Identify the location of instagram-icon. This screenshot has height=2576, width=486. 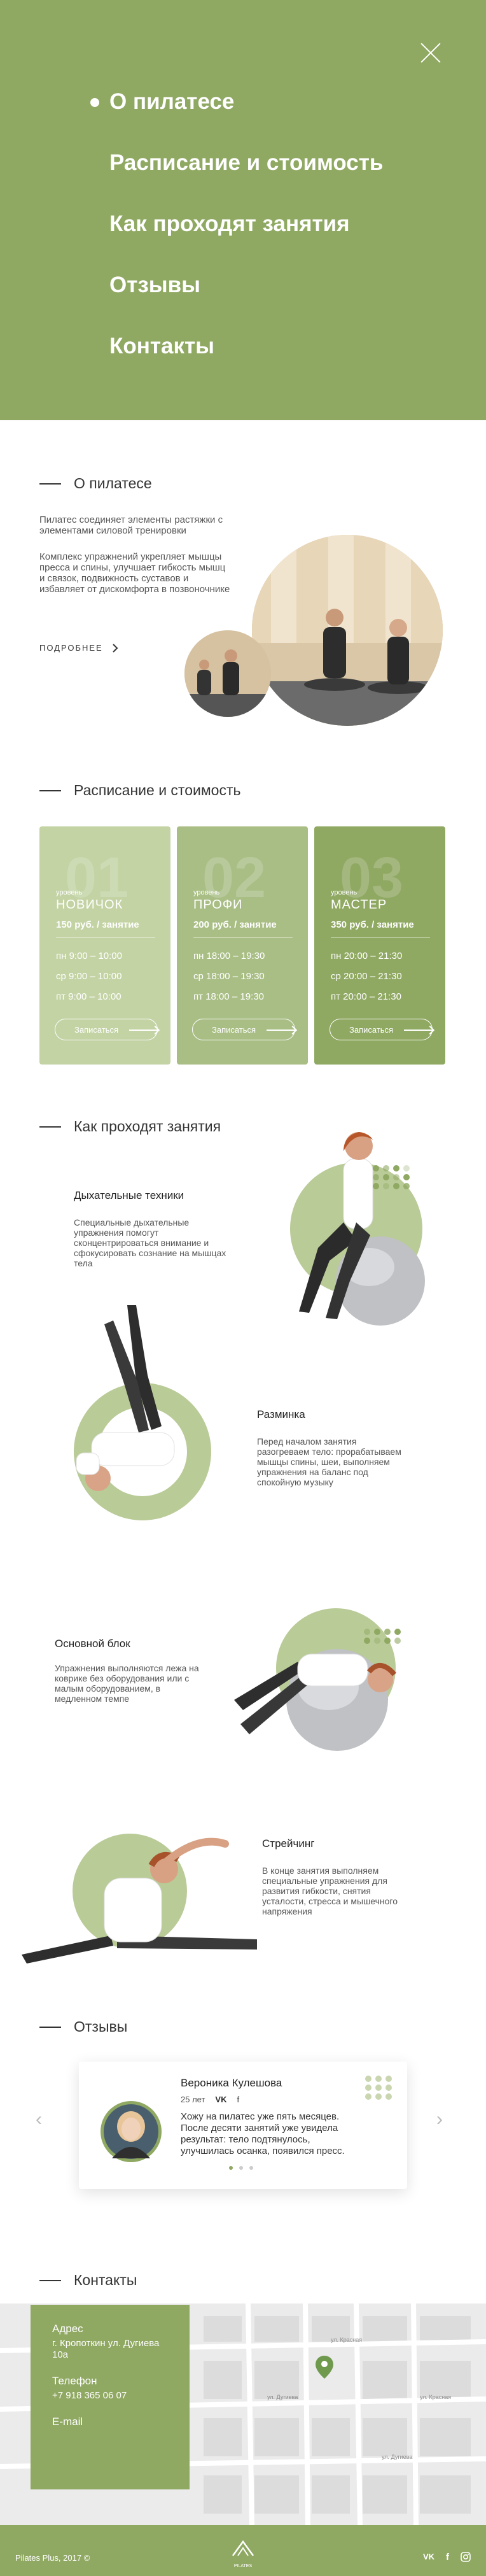
(466, 2557).